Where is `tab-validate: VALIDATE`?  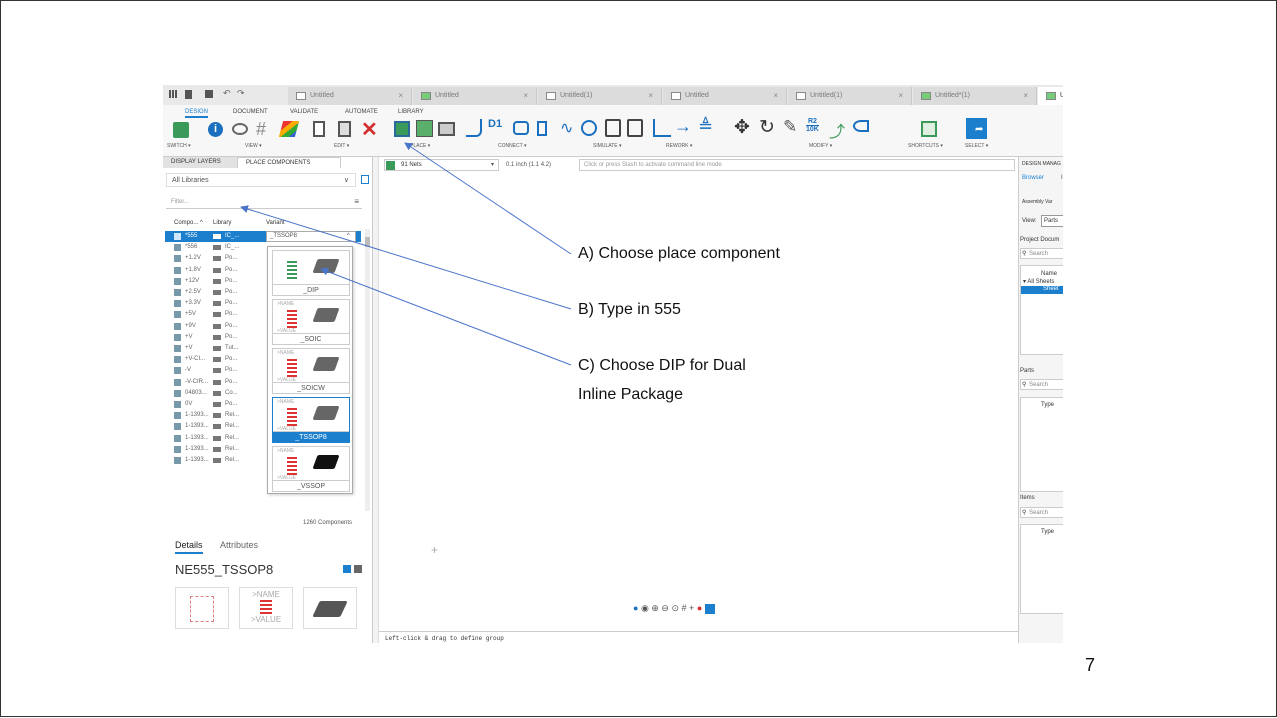 tab-validate: VALIDATE is located at coordinates (304, 112).